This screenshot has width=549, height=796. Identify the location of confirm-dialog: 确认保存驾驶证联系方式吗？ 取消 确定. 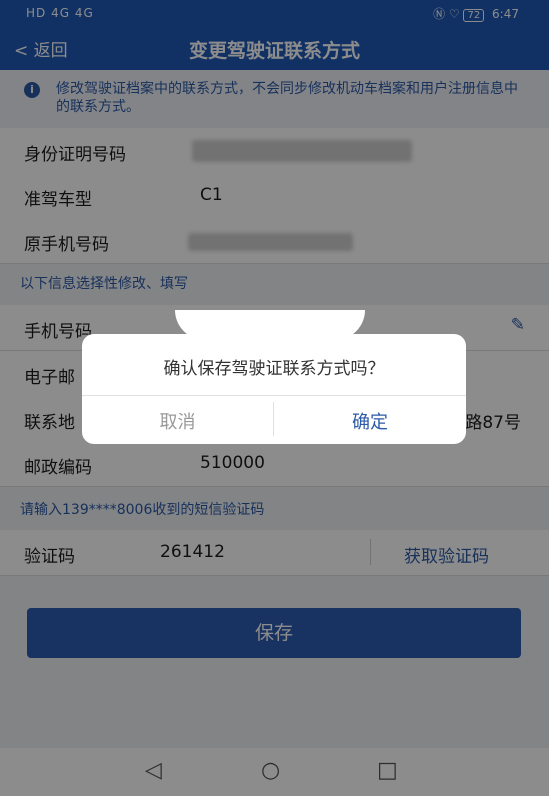
(274, 389).